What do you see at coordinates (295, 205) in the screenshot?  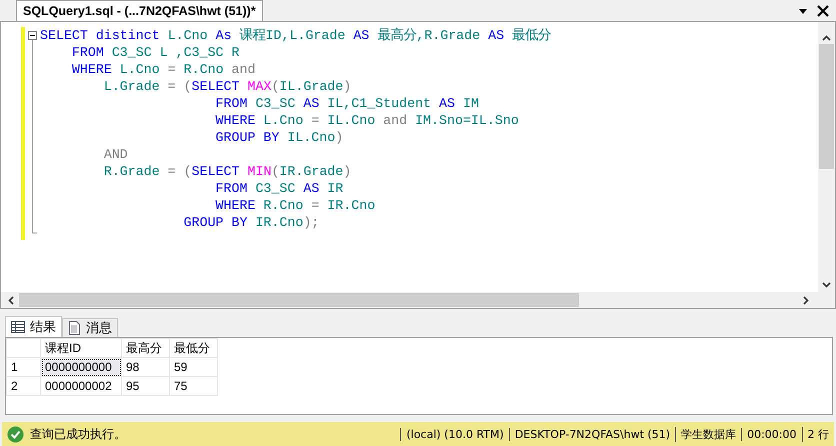 I see `code-line: WHERE R.Cno = IR.Cno` at bounding box center [295, 205].